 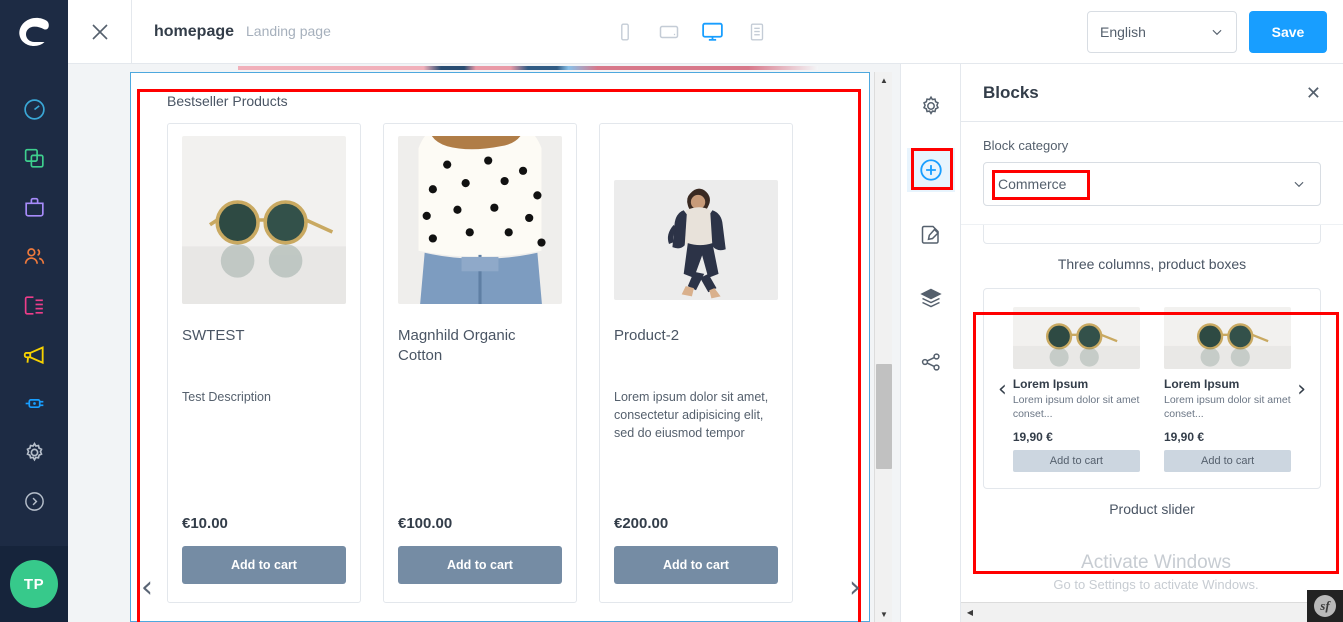 What do you see at coordinates (883, 347) in the screenshot?
I see `canvas-vertical-scrollbar: ▲ ▼` at bounding box center [883, 347].